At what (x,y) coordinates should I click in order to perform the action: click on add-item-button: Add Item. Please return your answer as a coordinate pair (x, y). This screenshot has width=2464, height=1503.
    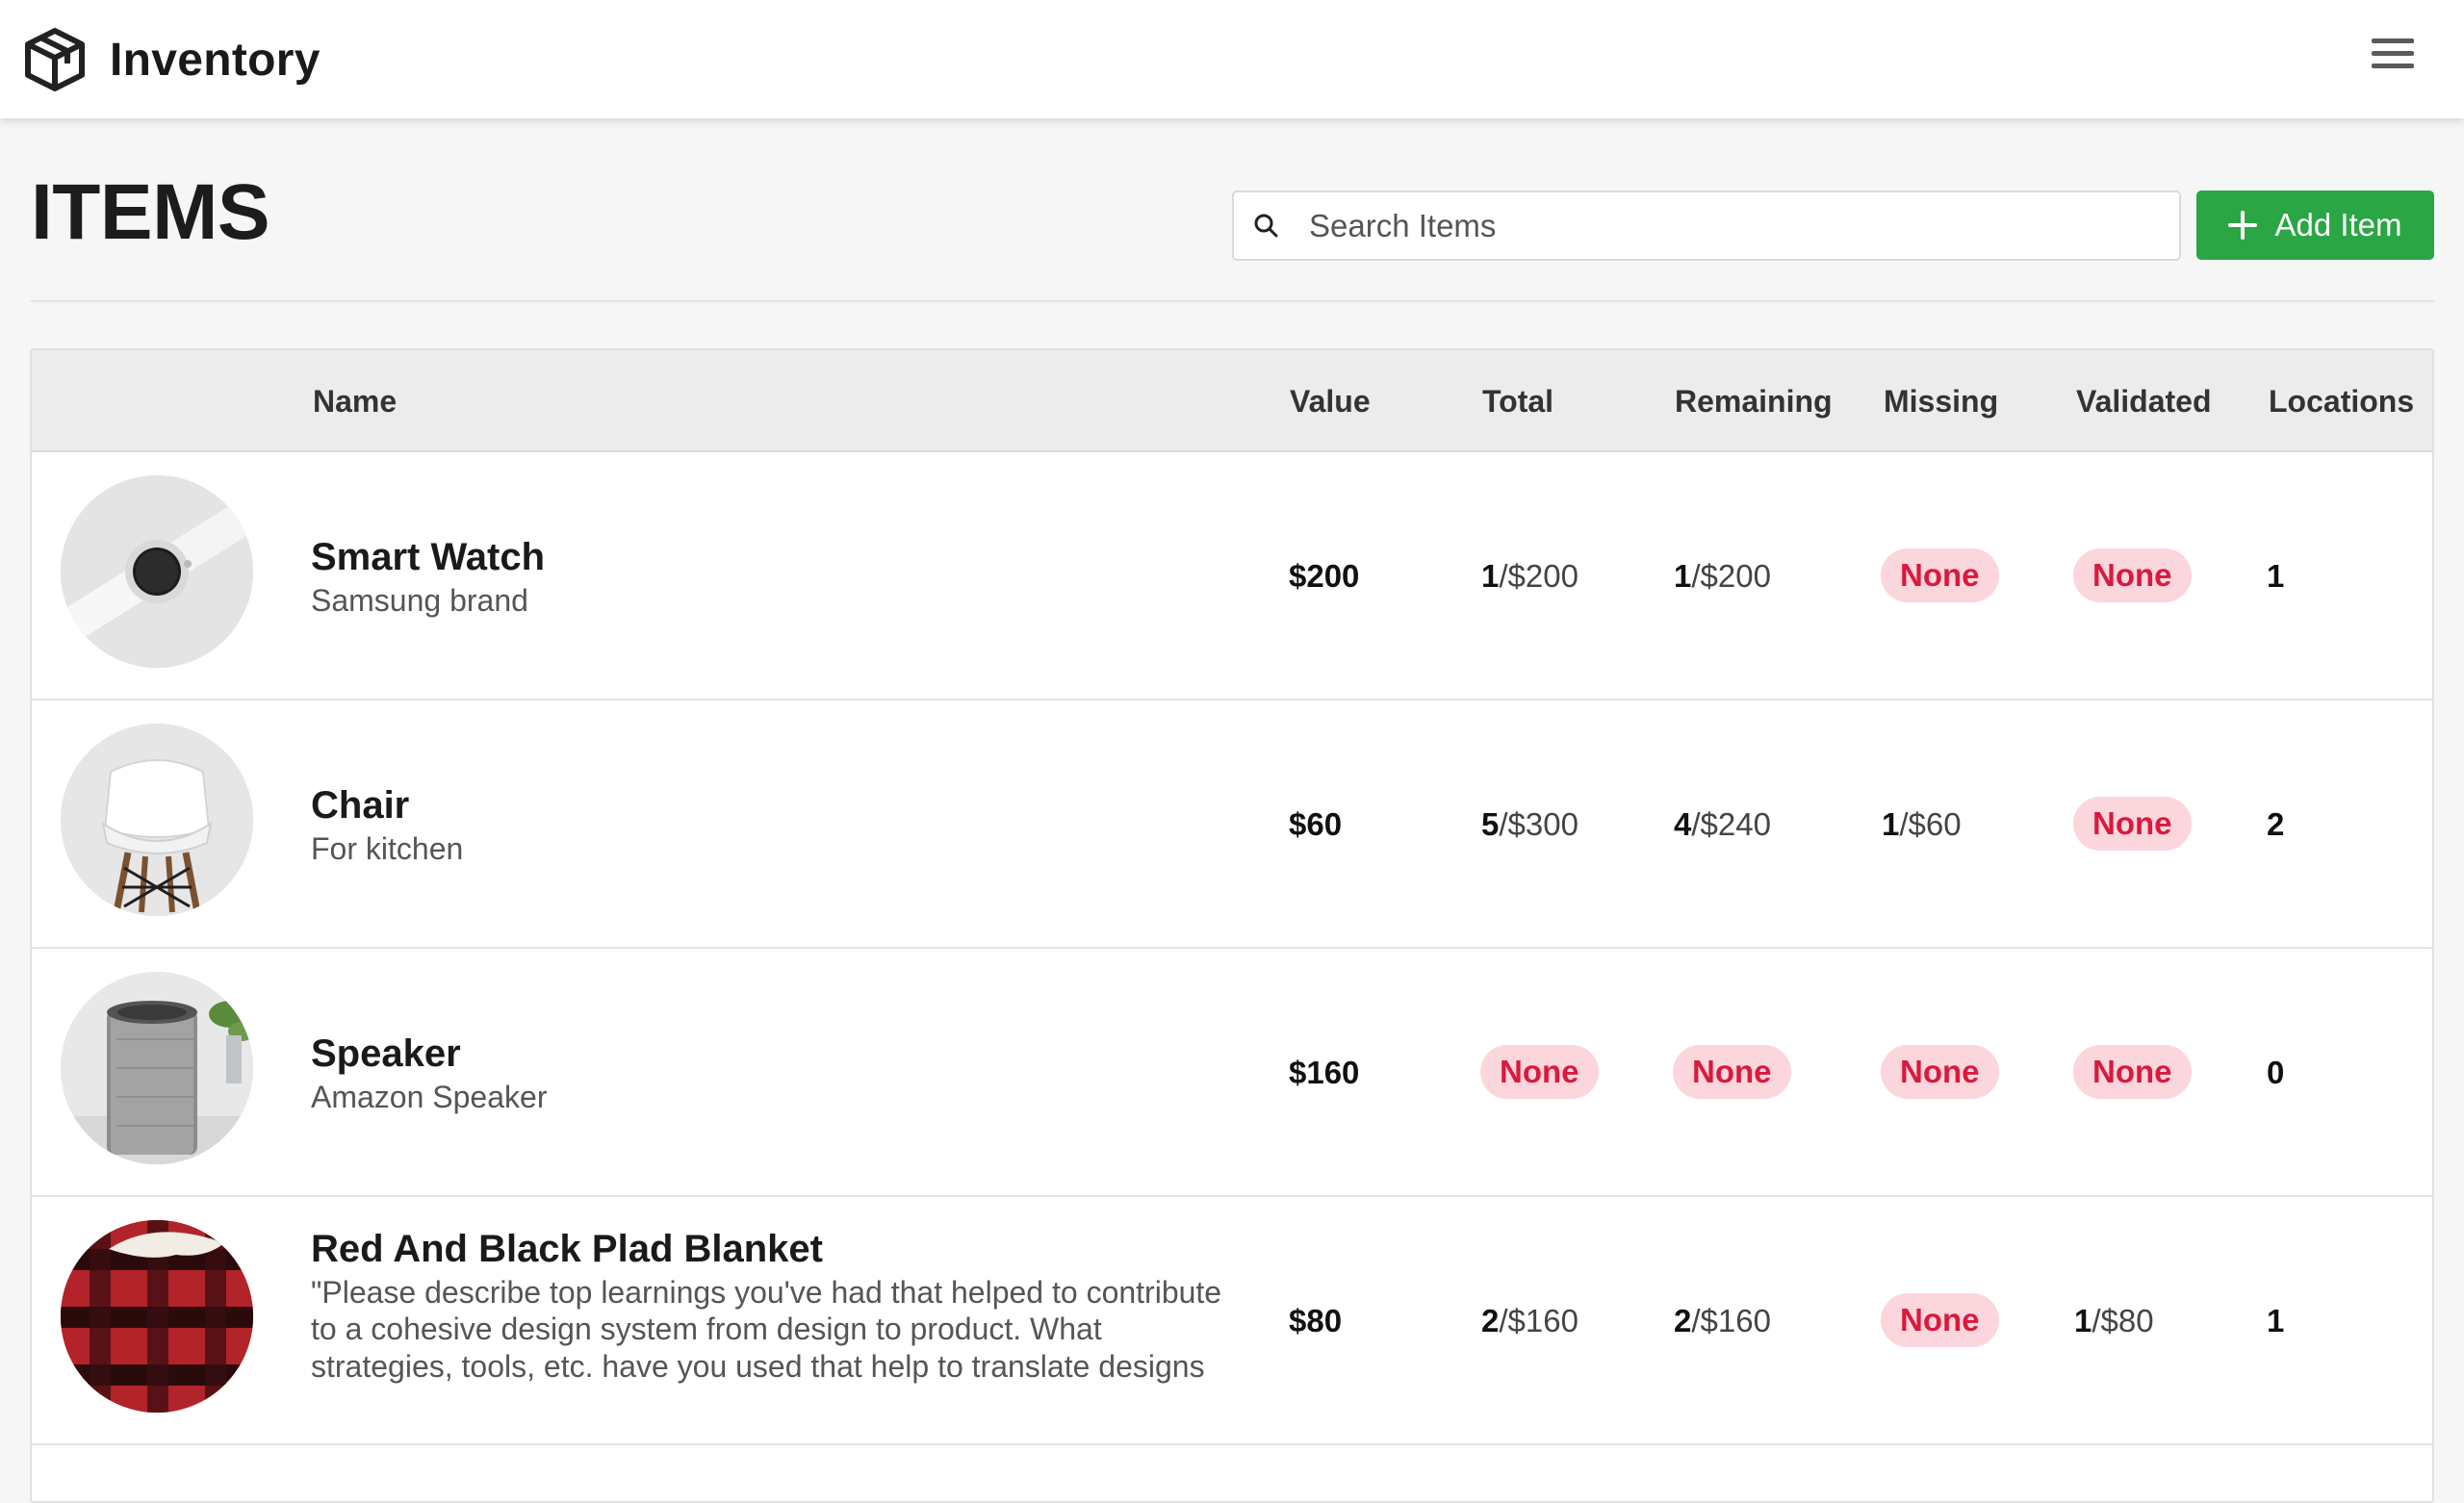
    Looking at the image, I should click on (2315, 225).